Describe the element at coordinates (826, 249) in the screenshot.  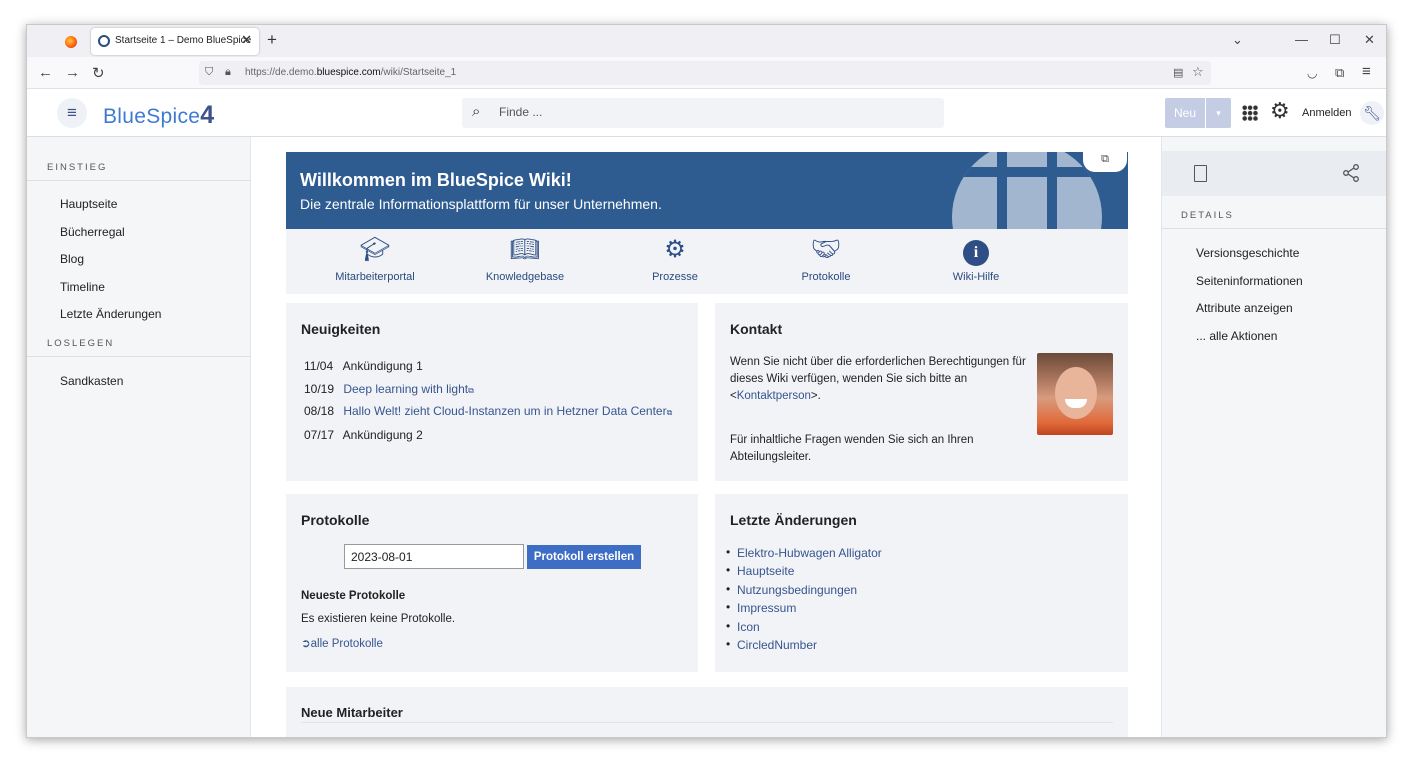
I see `handshake-icon: 🤝︎` at that location.